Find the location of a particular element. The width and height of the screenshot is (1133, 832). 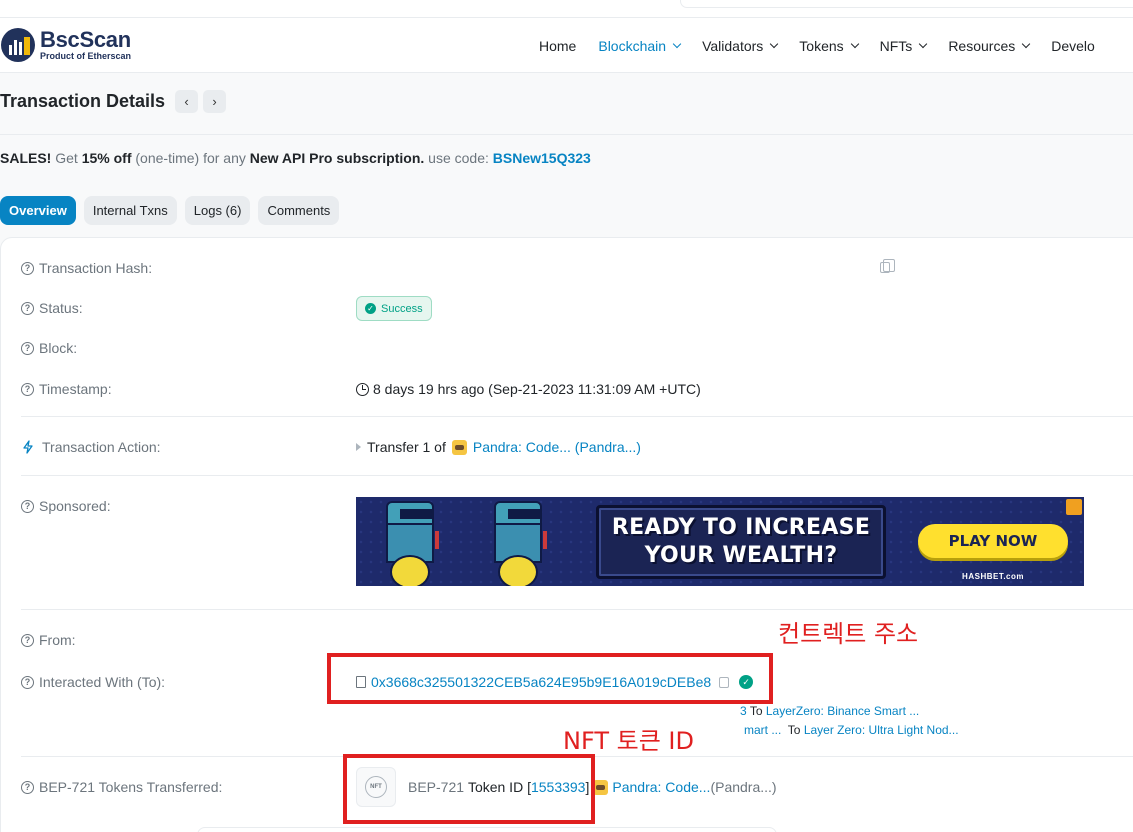

annotation-box-tokenid is located at coordinates (469, 789).